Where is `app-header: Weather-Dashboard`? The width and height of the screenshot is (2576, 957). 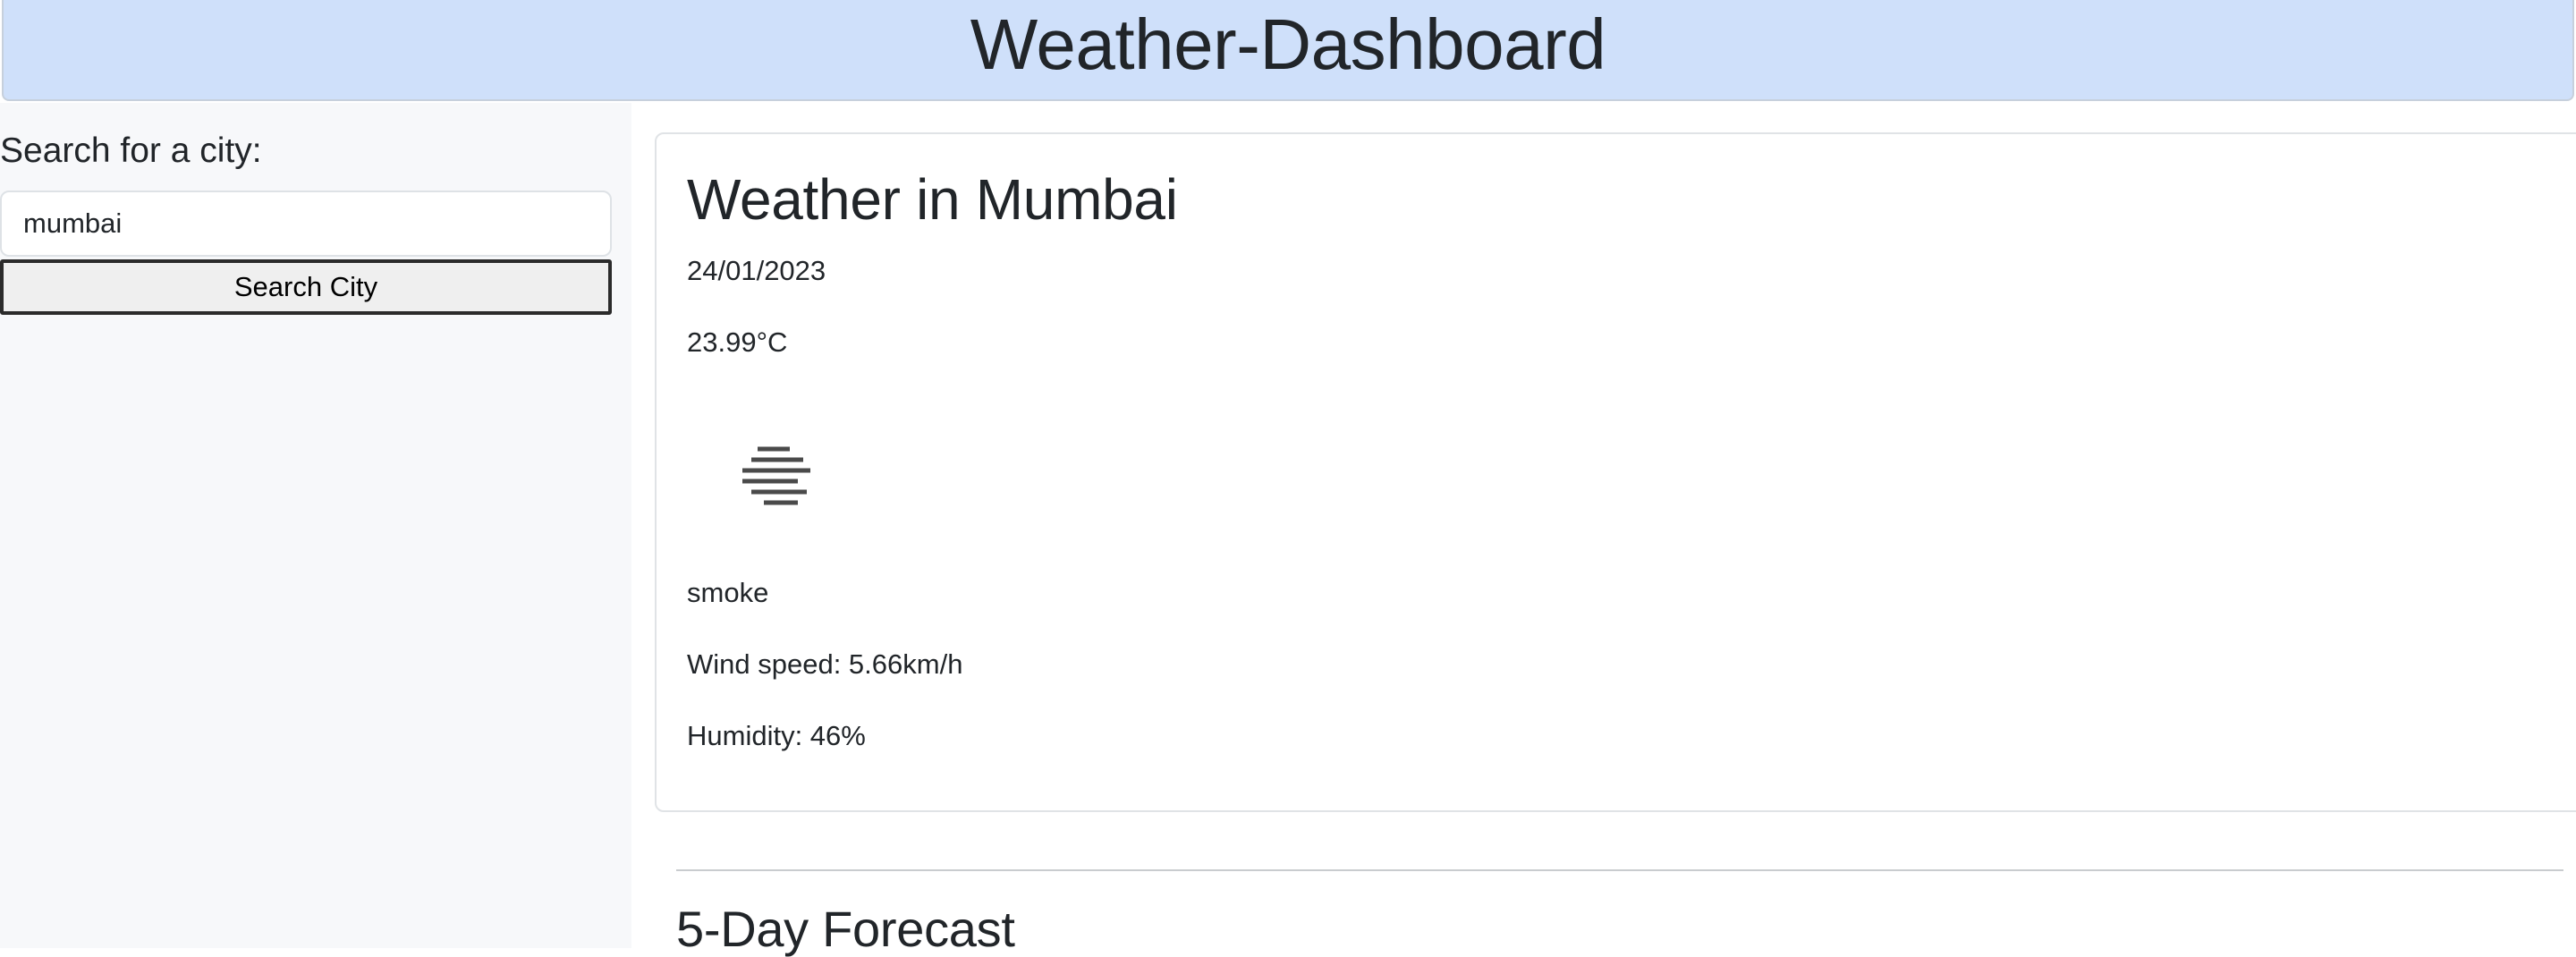 app-header: Weather-Dashboard is located at coordinates (1288, 50).